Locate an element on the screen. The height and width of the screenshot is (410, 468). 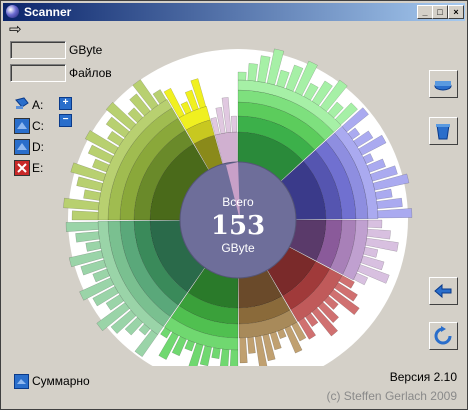
drive-c-label: C: is located at coordinates (38, 126).